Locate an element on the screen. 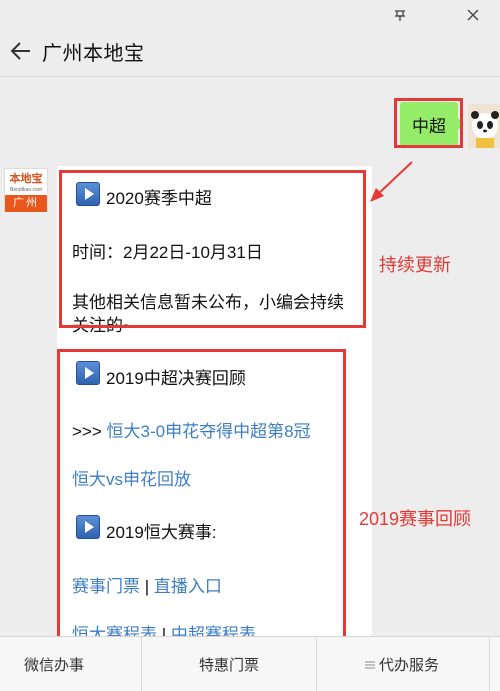 The width and height of the screenshot is (500, 691). menu-list-icon is located at coordinates (369, 664).